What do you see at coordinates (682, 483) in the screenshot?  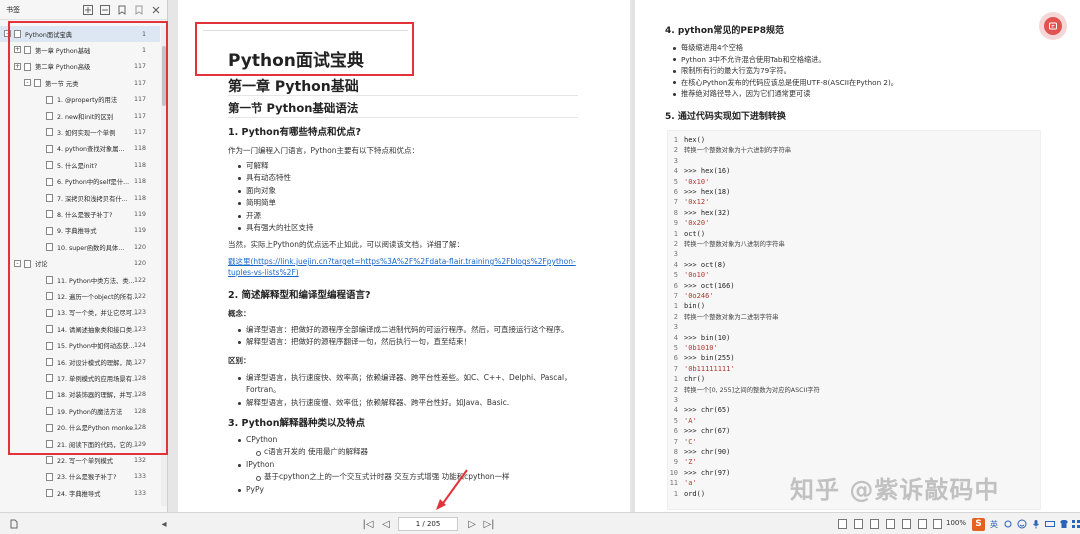 I see `code-line: 11 'a'` at bounding box center [682, 483].